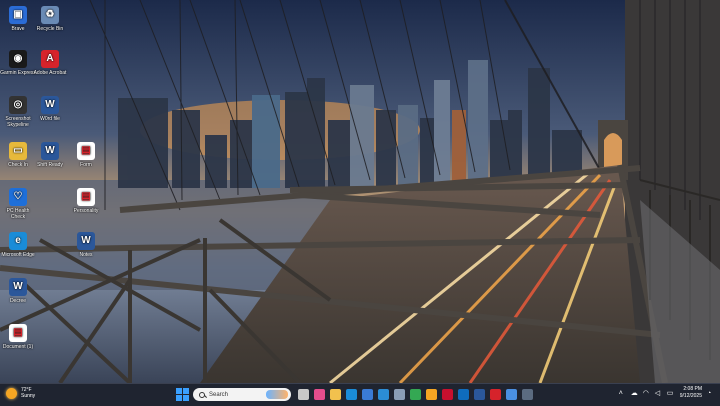  Describe the element at coordinates (18, 255) in the screenshot. I see `desktop-icon-label: Microsoft Edge` at that location.